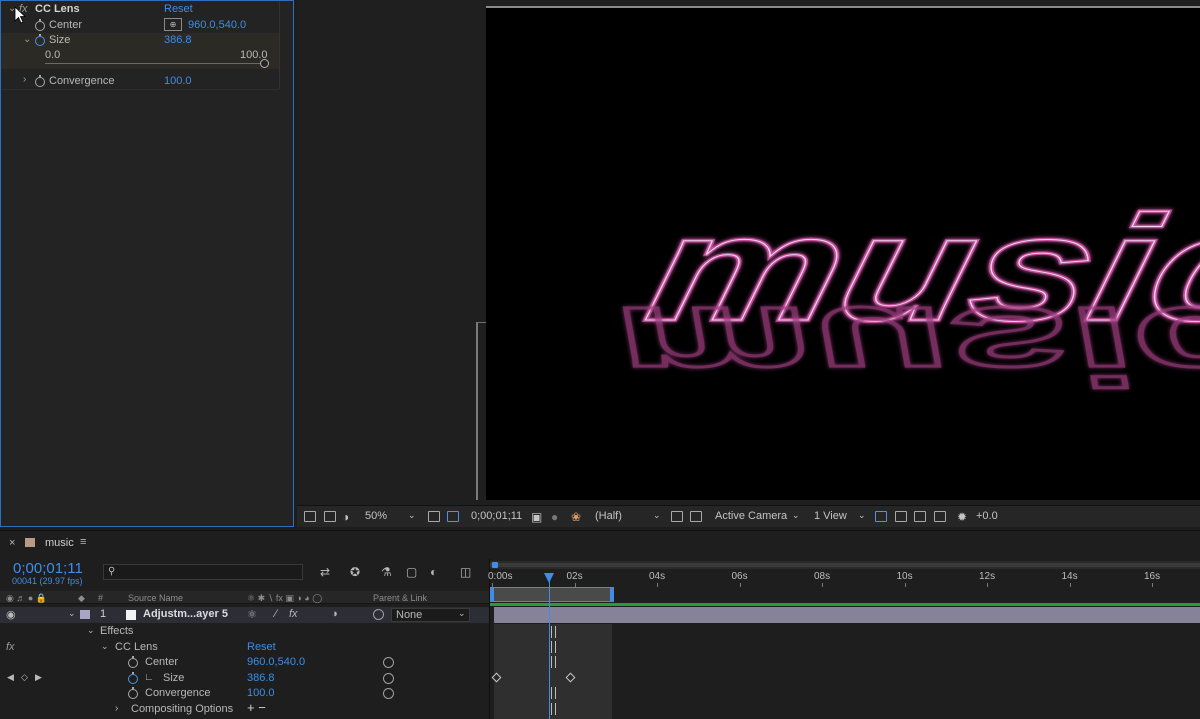  What do you see at coordinates (495, 565) in the screenshot?
I see `navigator-start-handle` at bounding box center [495, 565].